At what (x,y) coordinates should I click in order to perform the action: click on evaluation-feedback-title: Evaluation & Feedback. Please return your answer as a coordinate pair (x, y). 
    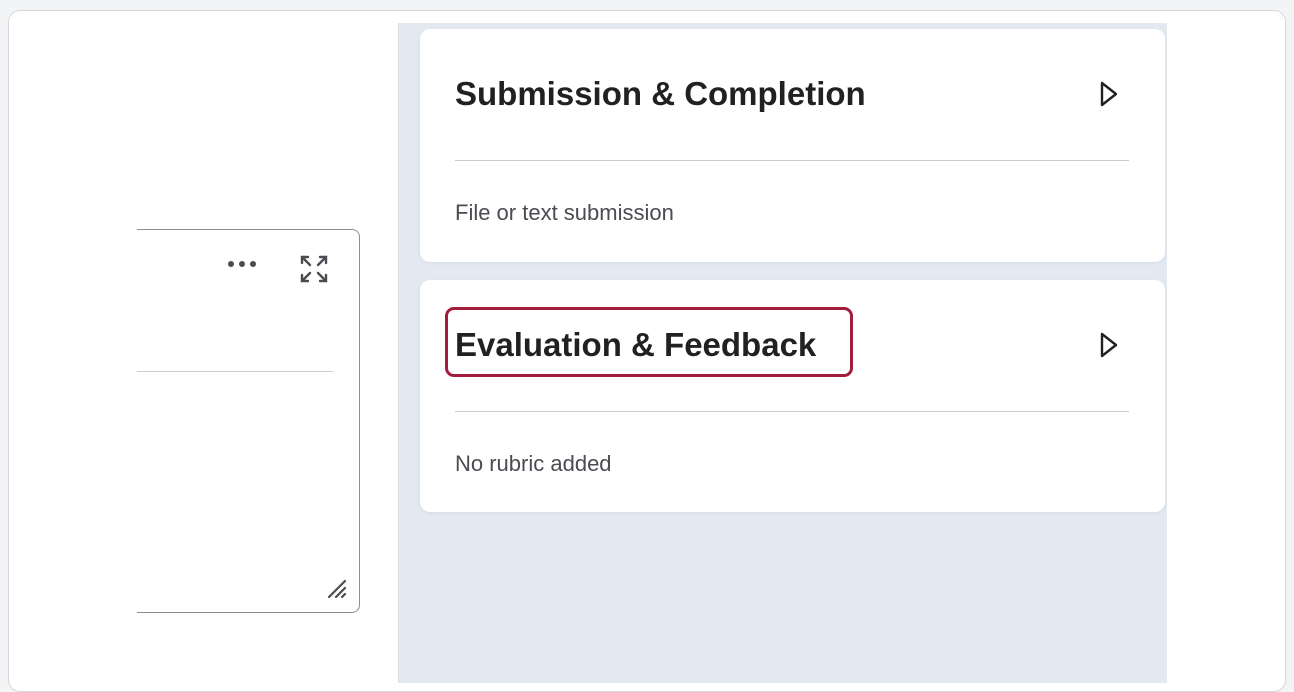
    Looking at the image, I should click on (635, 345).